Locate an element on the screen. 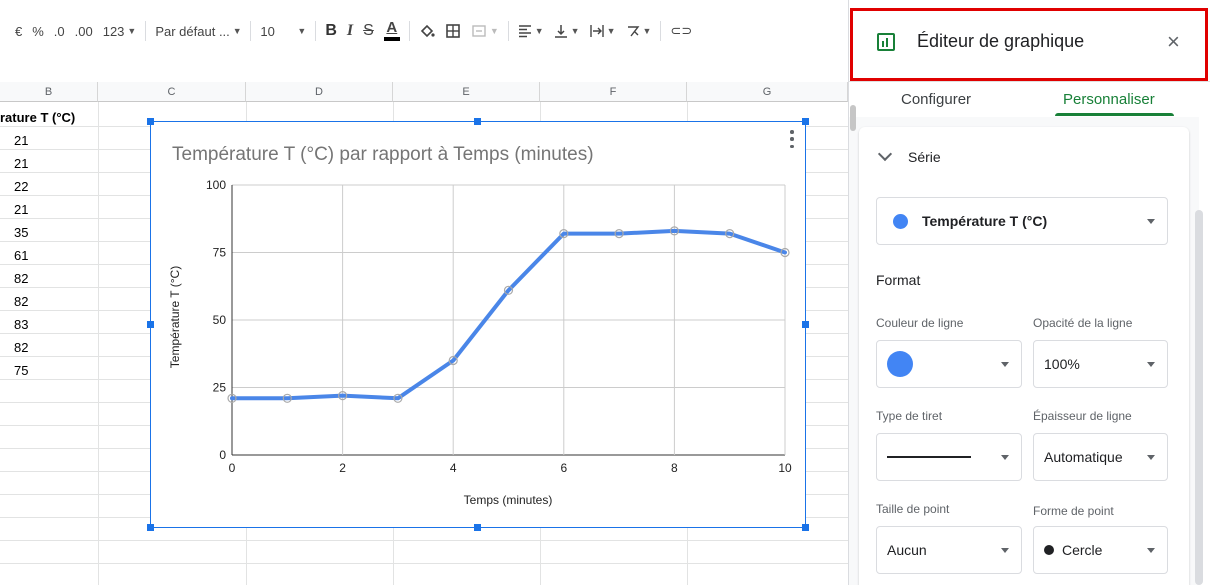 This screenshot has width=1210, height=585. resize-handle-top is located at coordinates (477, 121).